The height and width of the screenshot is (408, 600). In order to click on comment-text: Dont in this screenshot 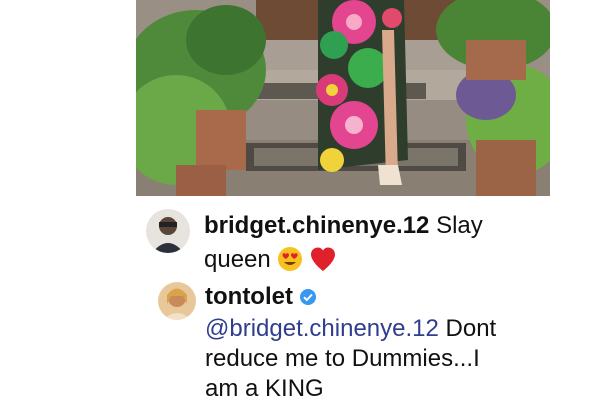, I will do `click(471, 328)`.